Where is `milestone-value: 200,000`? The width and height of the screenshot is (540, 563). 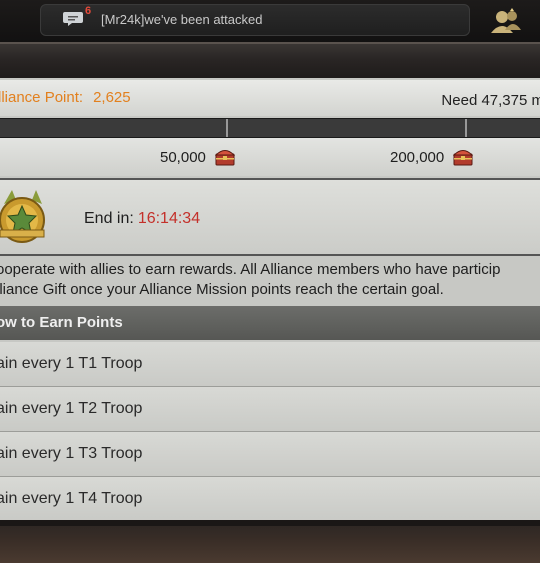
milestone-value: 200,000 is located at coordinates (417, 157).